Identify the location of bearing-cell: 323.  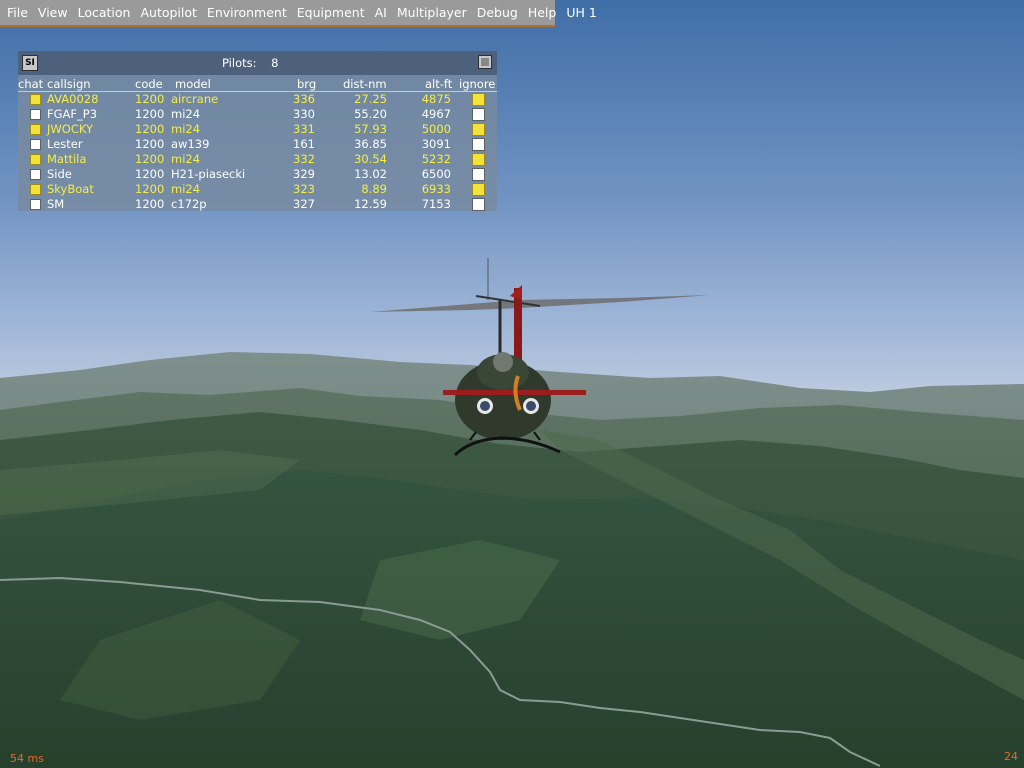
(304, 189).